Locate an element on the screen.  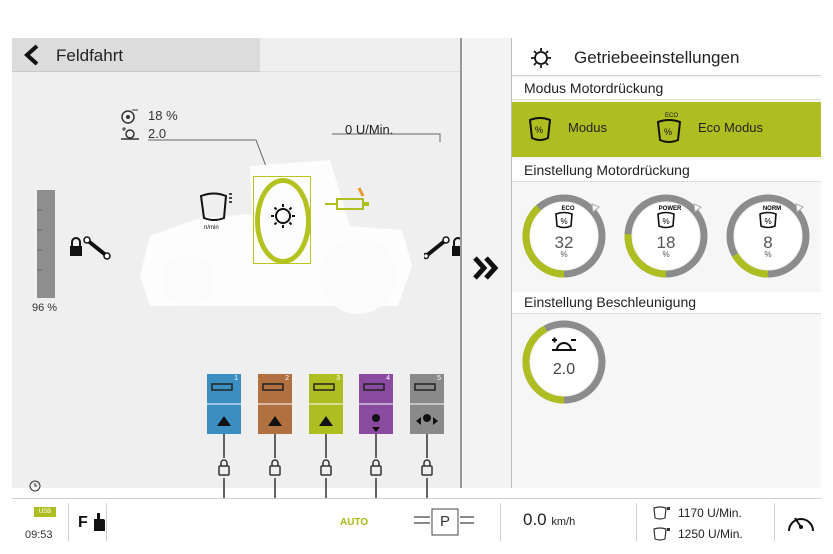
engine-rpm-target: 1250 U/Min. is located at coordinates (710, 534).